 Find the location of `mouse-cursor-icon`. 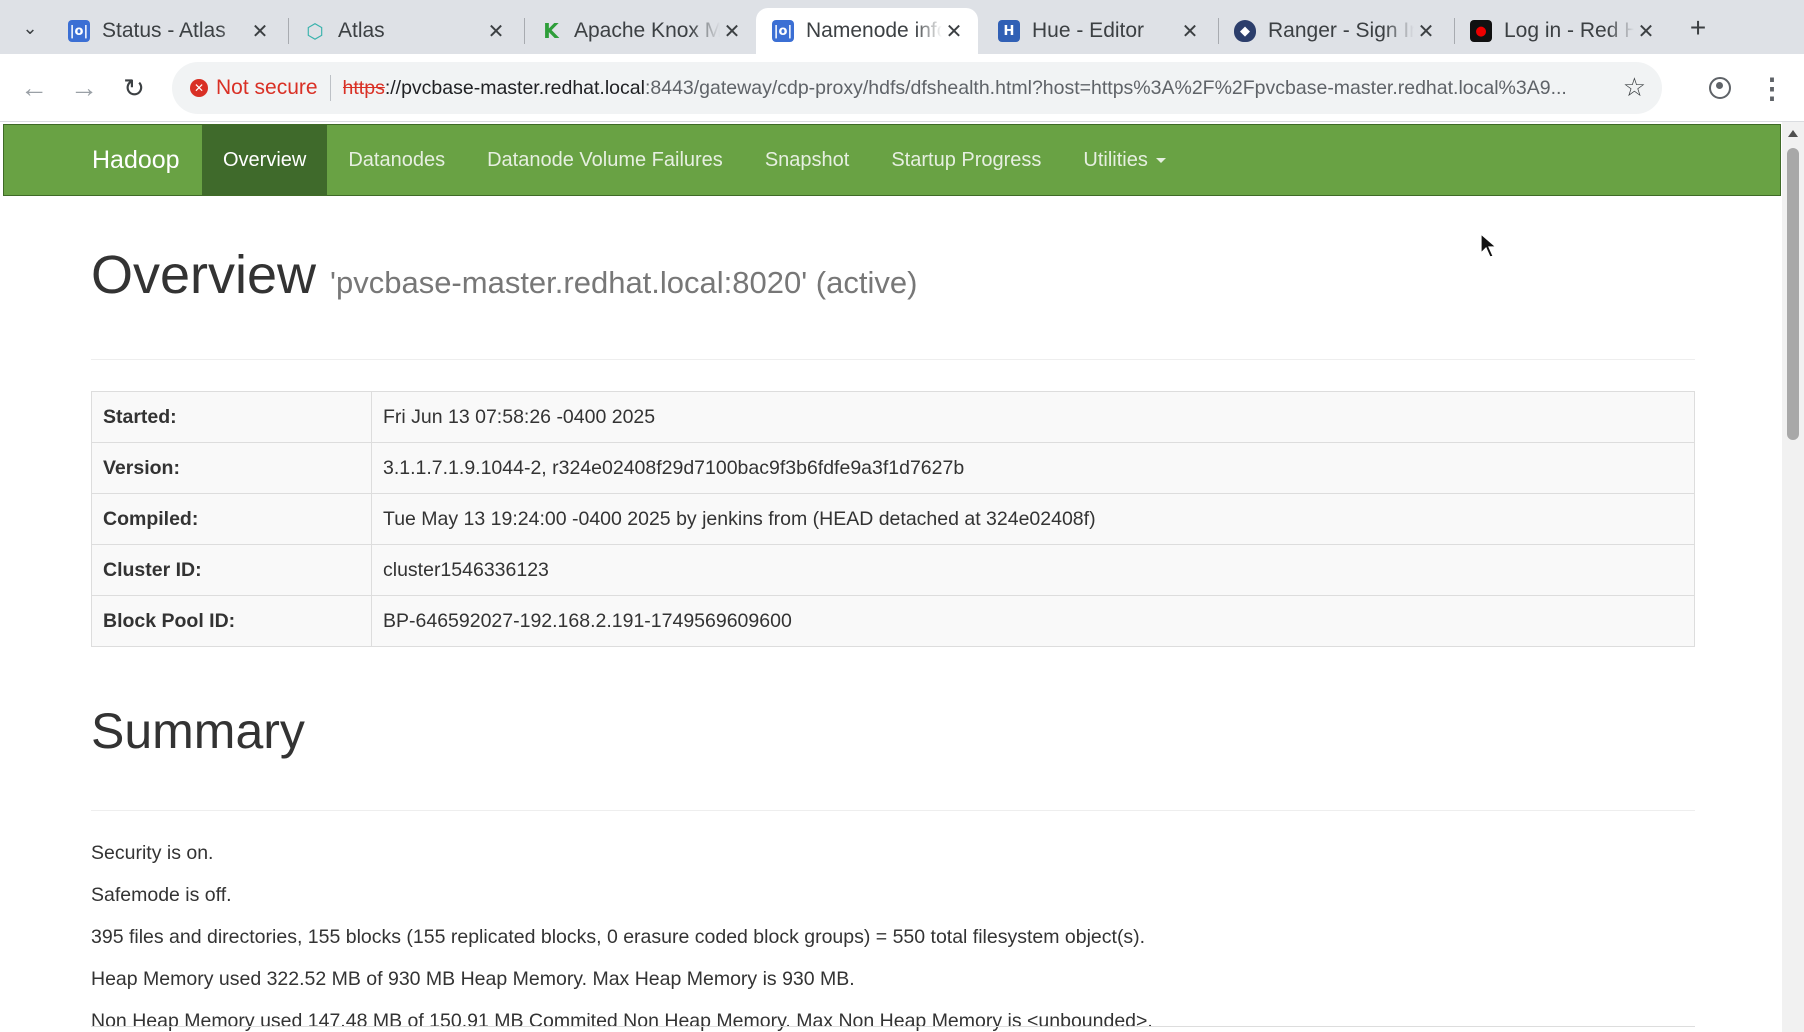

mouse-cursor-icon is located at coordinates (1489, 248).